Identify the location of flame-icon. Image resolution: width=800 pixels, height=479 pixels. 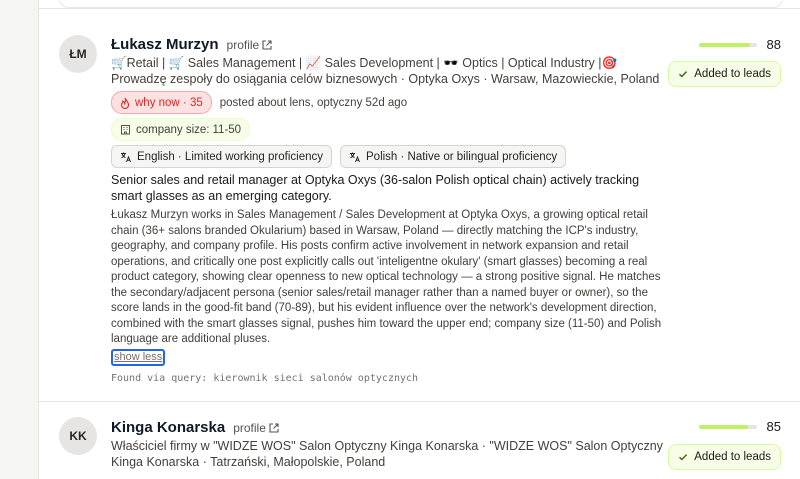
(125, 103).